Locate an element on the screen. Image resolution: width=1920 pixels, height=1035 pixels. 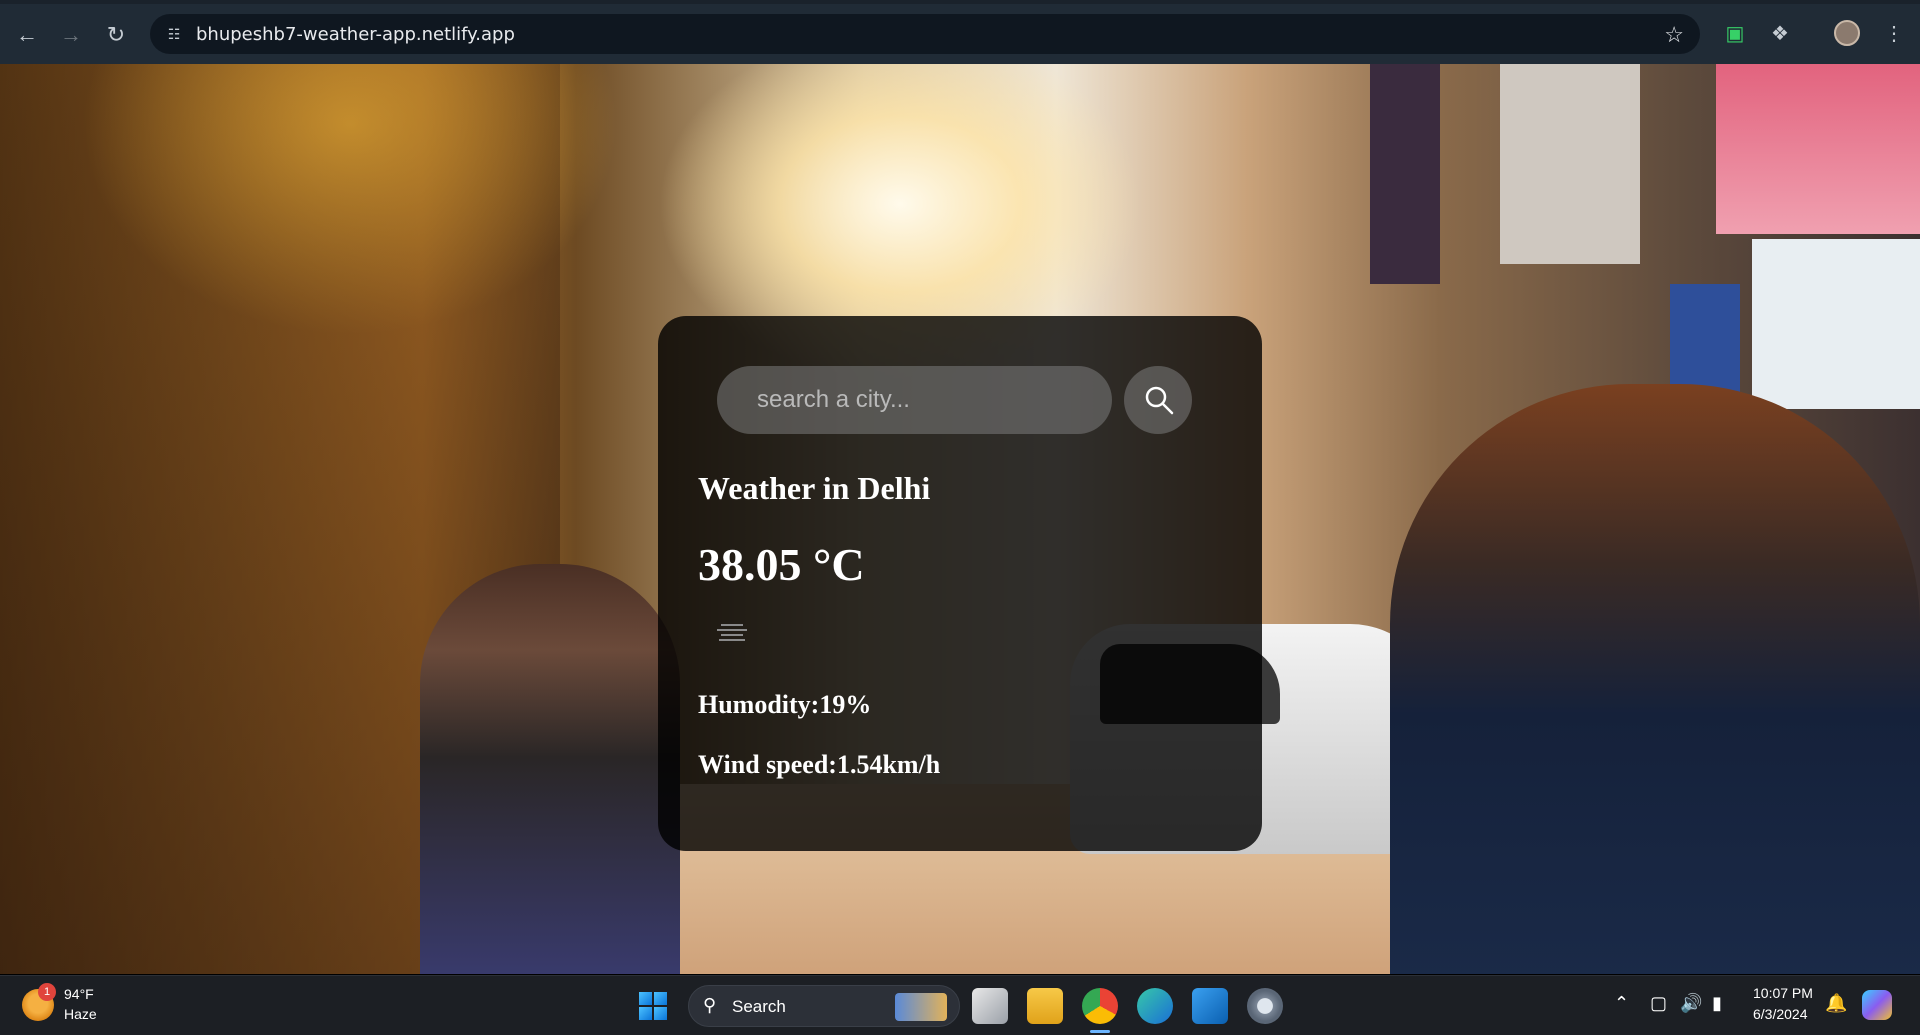
search-icon is located at coordinates (1159, 400).